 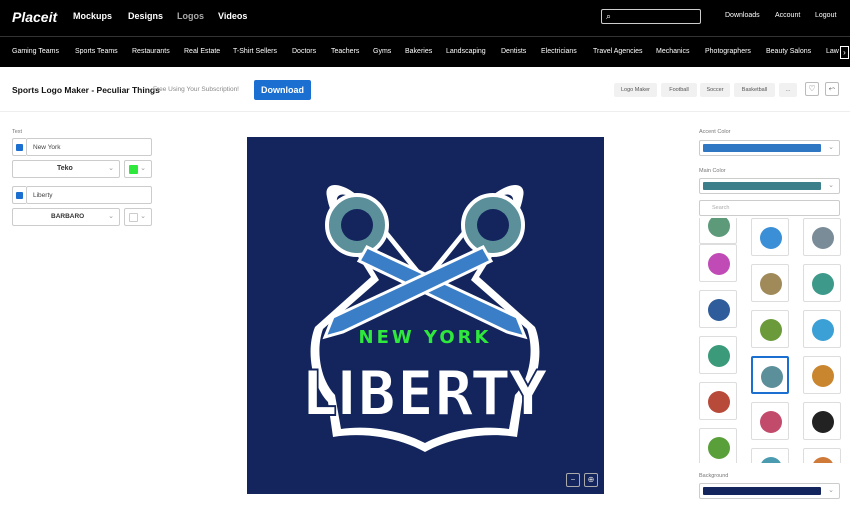 I want to click on category-item: Bakeries, so click(x=418, y=51).